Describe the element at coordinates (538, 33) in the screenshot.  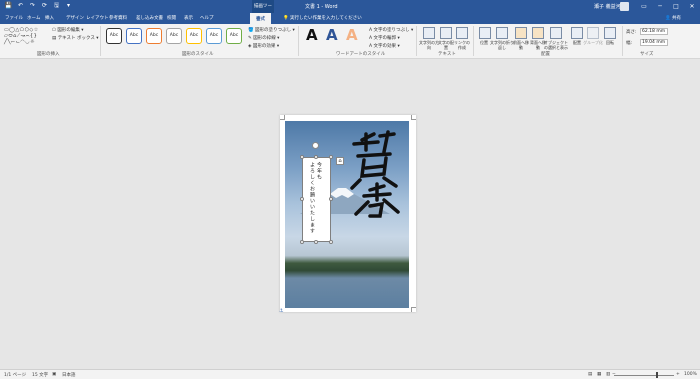
I see `send-backward-icon` at that location.